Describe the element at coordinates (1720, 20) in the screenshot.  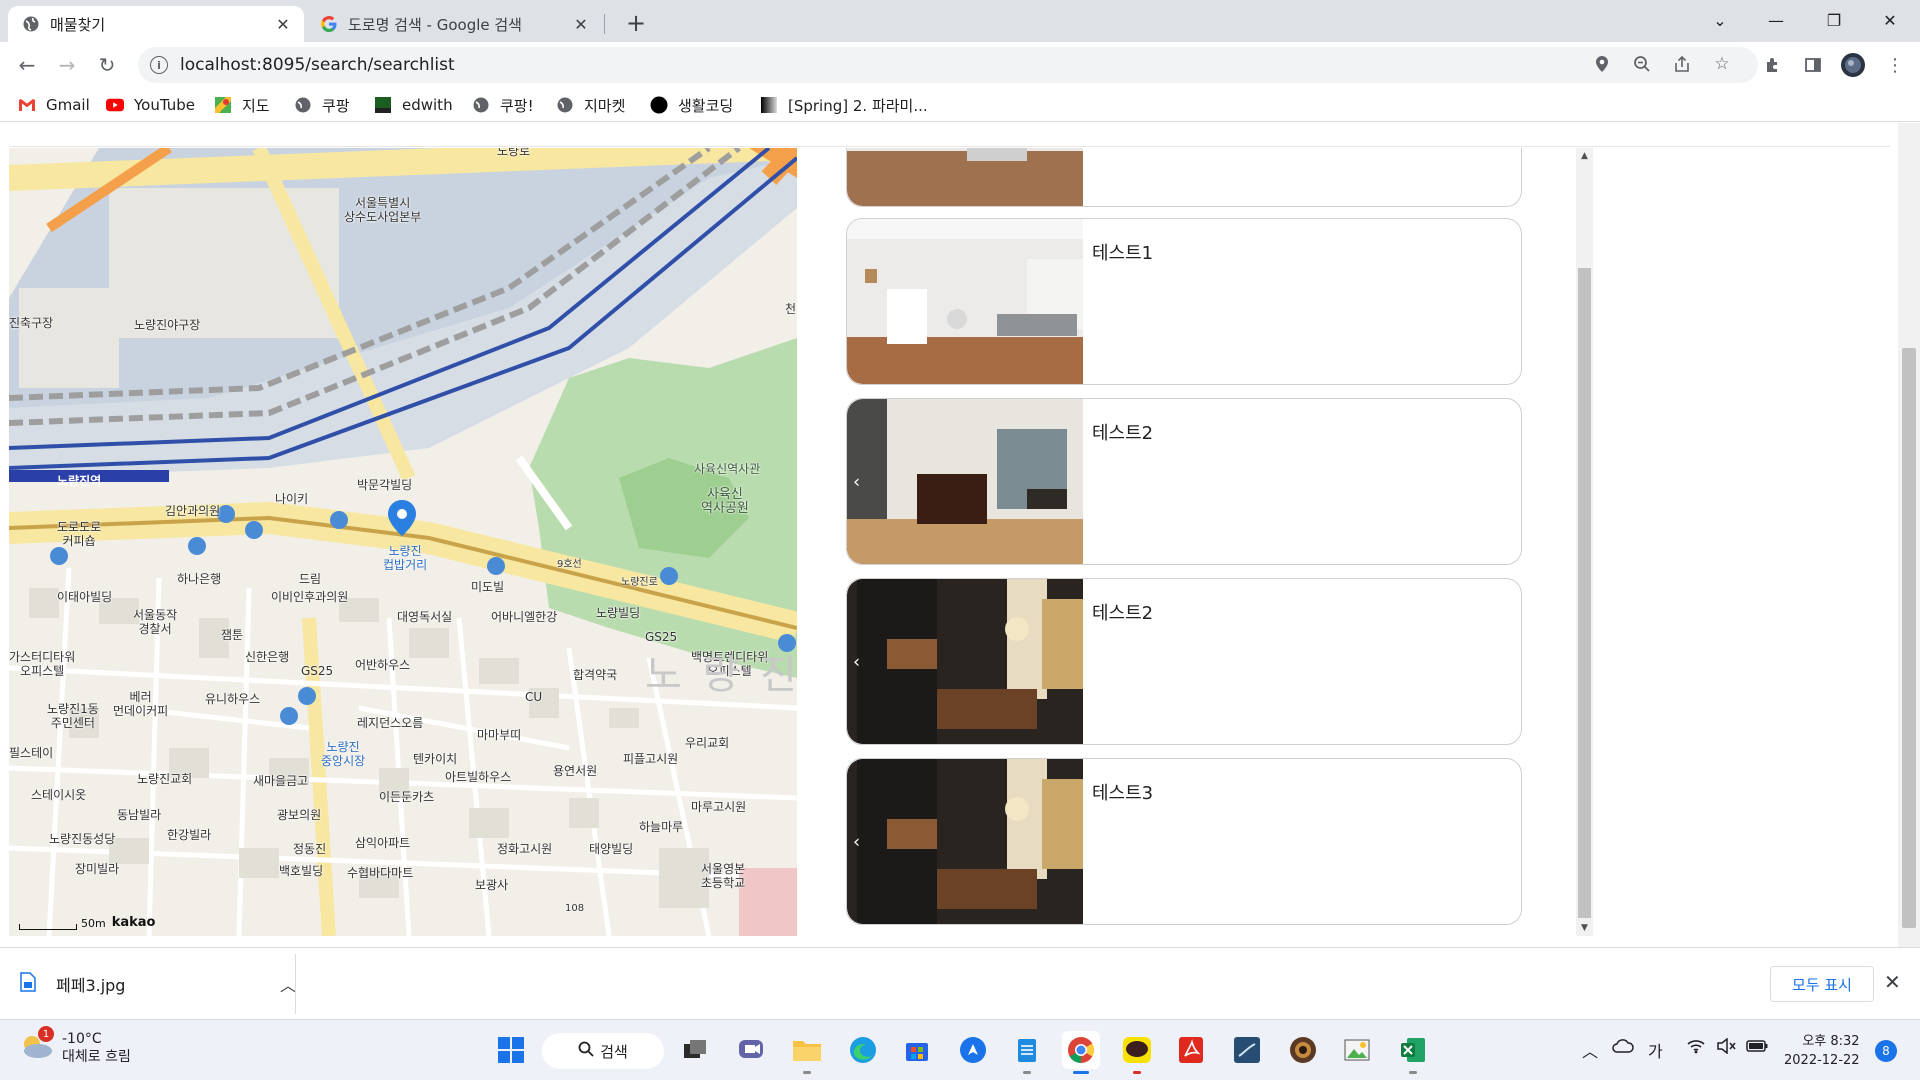
I see `tab-search-chevron-icon: ⌄` at that location.